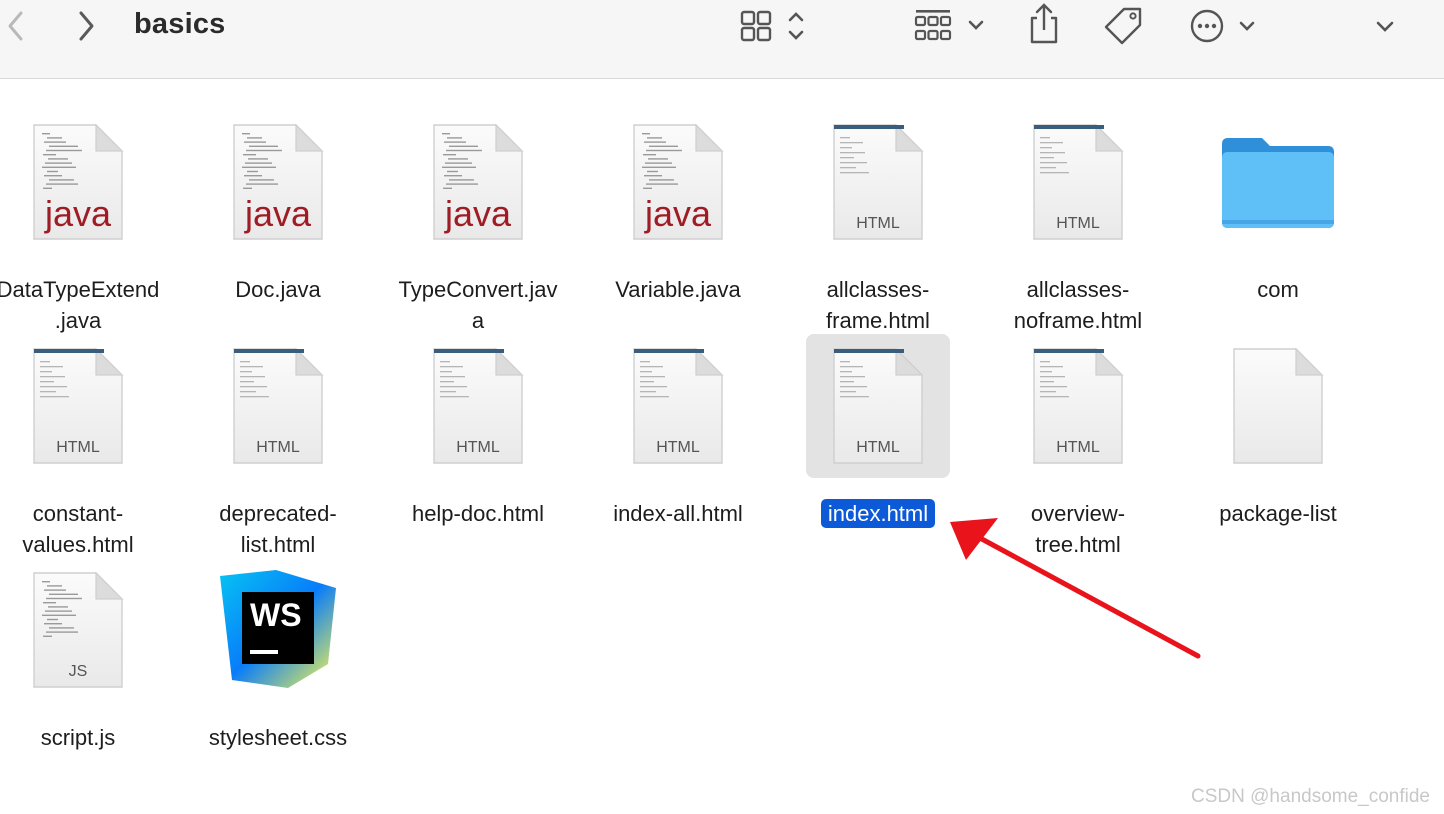 The image size is (1444, 814). Describe the element at coordinates (278, 289) in the screenshot. I see `file-name-line: Doc.java` at that location.